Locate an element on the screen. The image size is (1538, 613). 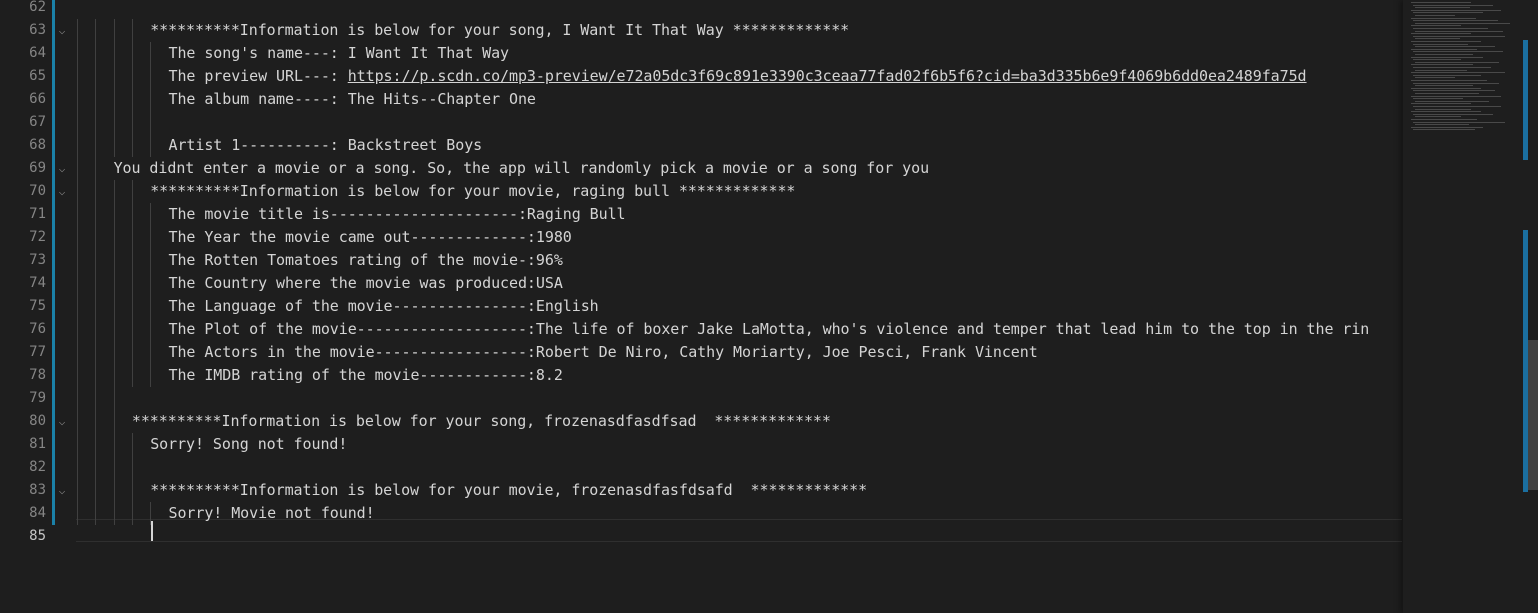
code-line: 85 is located at coordinates (701, 536).